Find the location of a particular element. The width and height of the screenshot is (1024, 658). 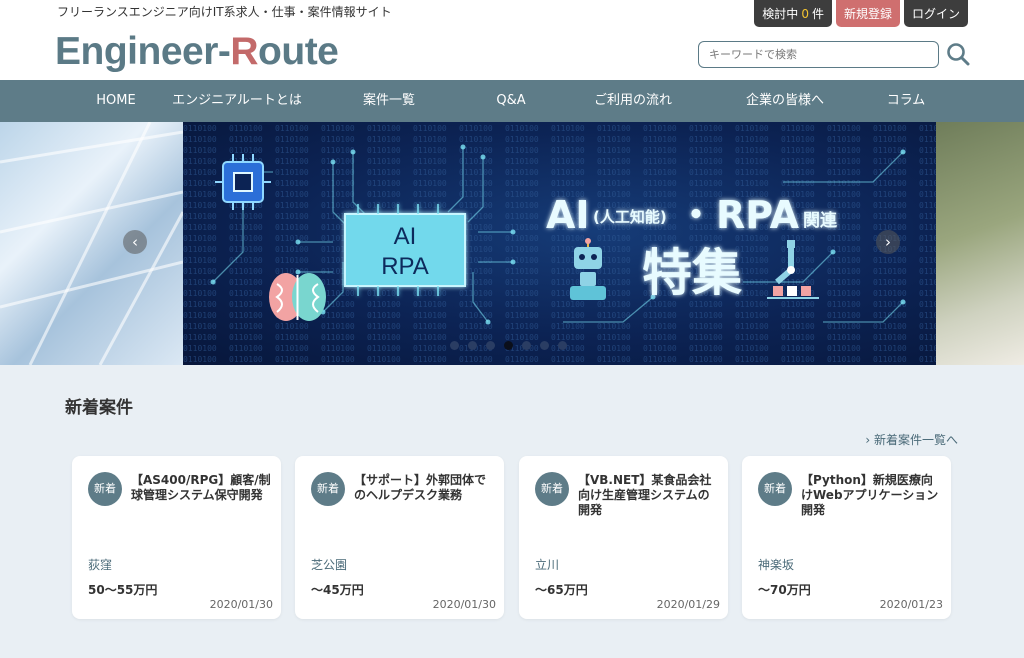

headline-kanren: 関連 is located at coordinates (820, 220).